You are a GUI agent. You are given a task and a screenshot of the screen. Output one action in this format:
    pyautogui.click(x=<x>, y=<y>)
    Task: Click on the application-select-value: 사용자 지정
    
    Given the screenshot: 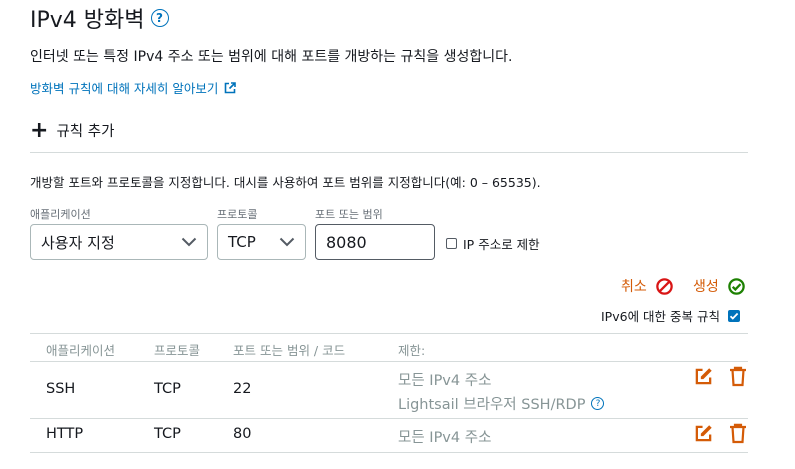 What is the action you would take?
    pyautogui.click(x=78, y=242)
    